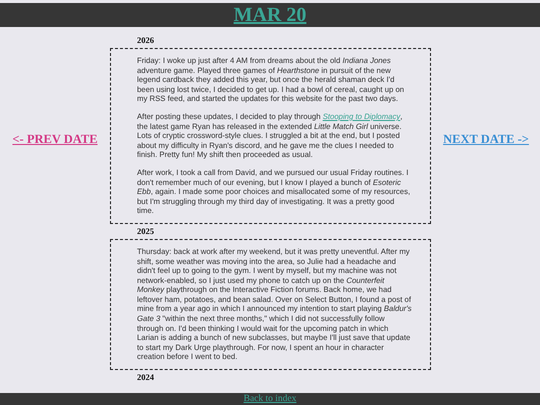 The image size is (540, 405). Describe the element at coordinates (270, 15) in the screenshot. I see `page-title: MAR 20` at that location.